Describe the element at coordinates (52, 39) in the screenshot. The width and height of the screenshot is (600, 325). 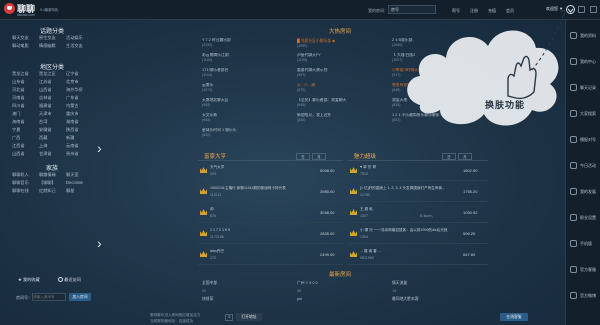
I see `category-tag: 原生交友` at that location.